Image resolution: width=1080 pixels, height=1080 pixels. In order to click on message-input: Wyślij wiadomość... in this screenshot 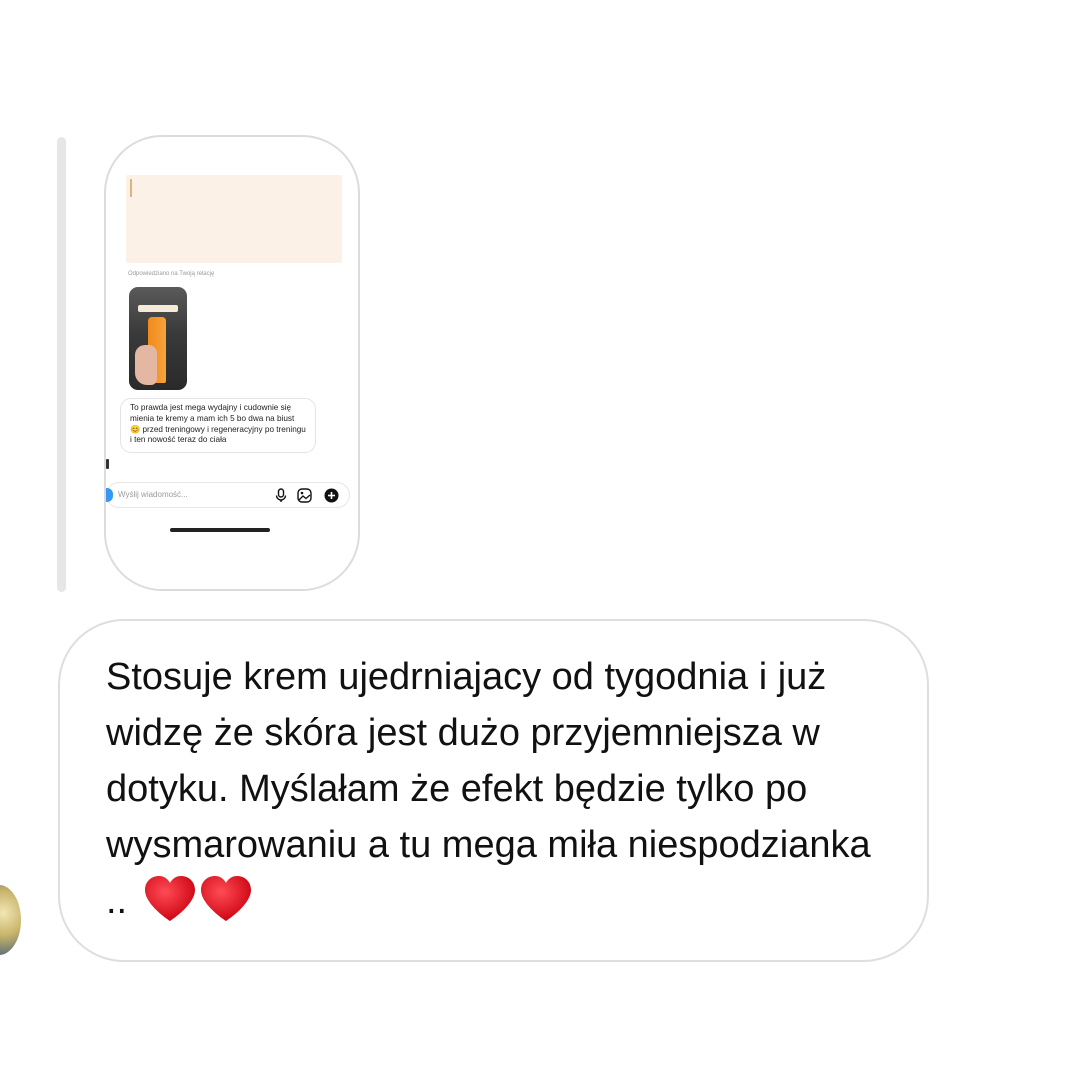, I will do `click(228, 495)`.